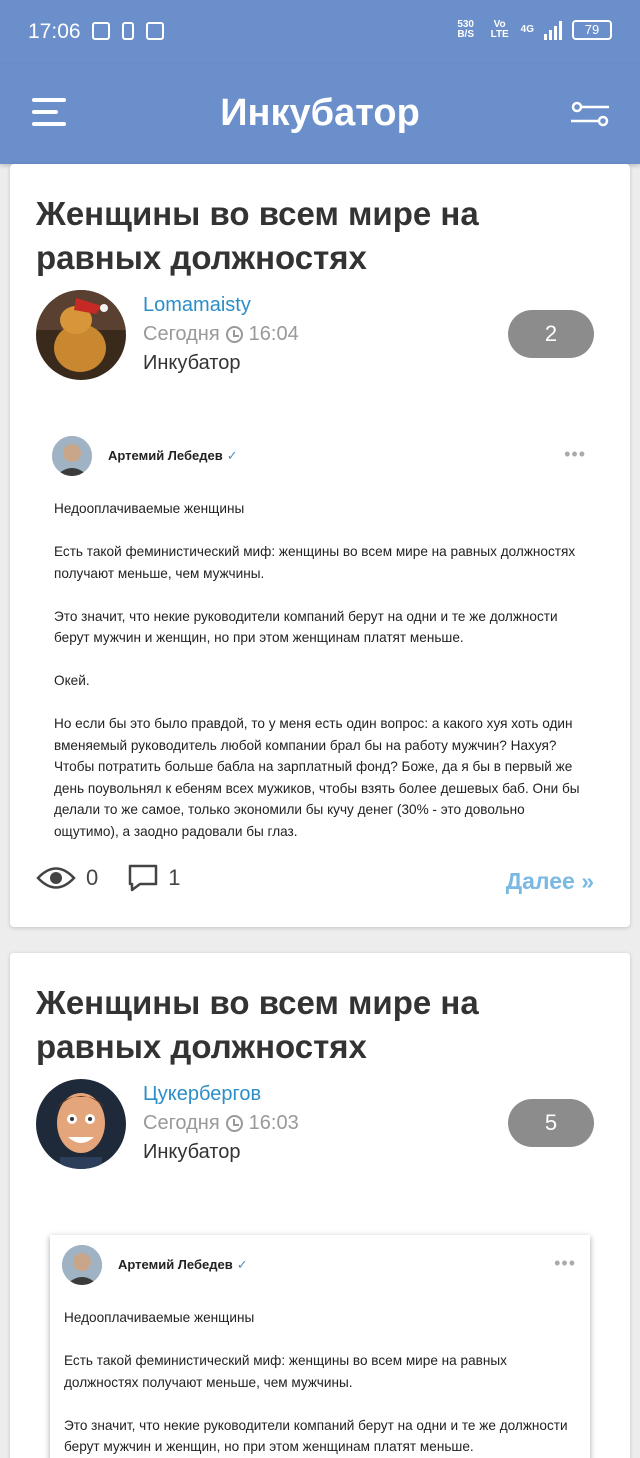  I want to click on post-date: Сегодня 16:04, so click(221, 334).